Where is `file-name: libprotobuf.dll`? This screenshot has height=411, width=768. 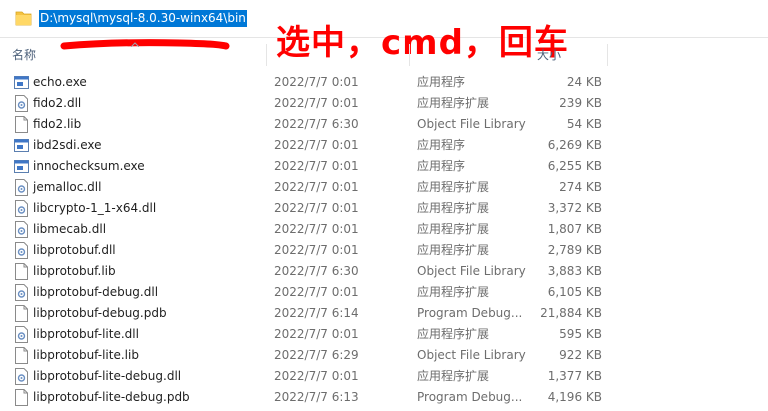
file-name: libprotobuf.dll is located at coordinates (74, 250).